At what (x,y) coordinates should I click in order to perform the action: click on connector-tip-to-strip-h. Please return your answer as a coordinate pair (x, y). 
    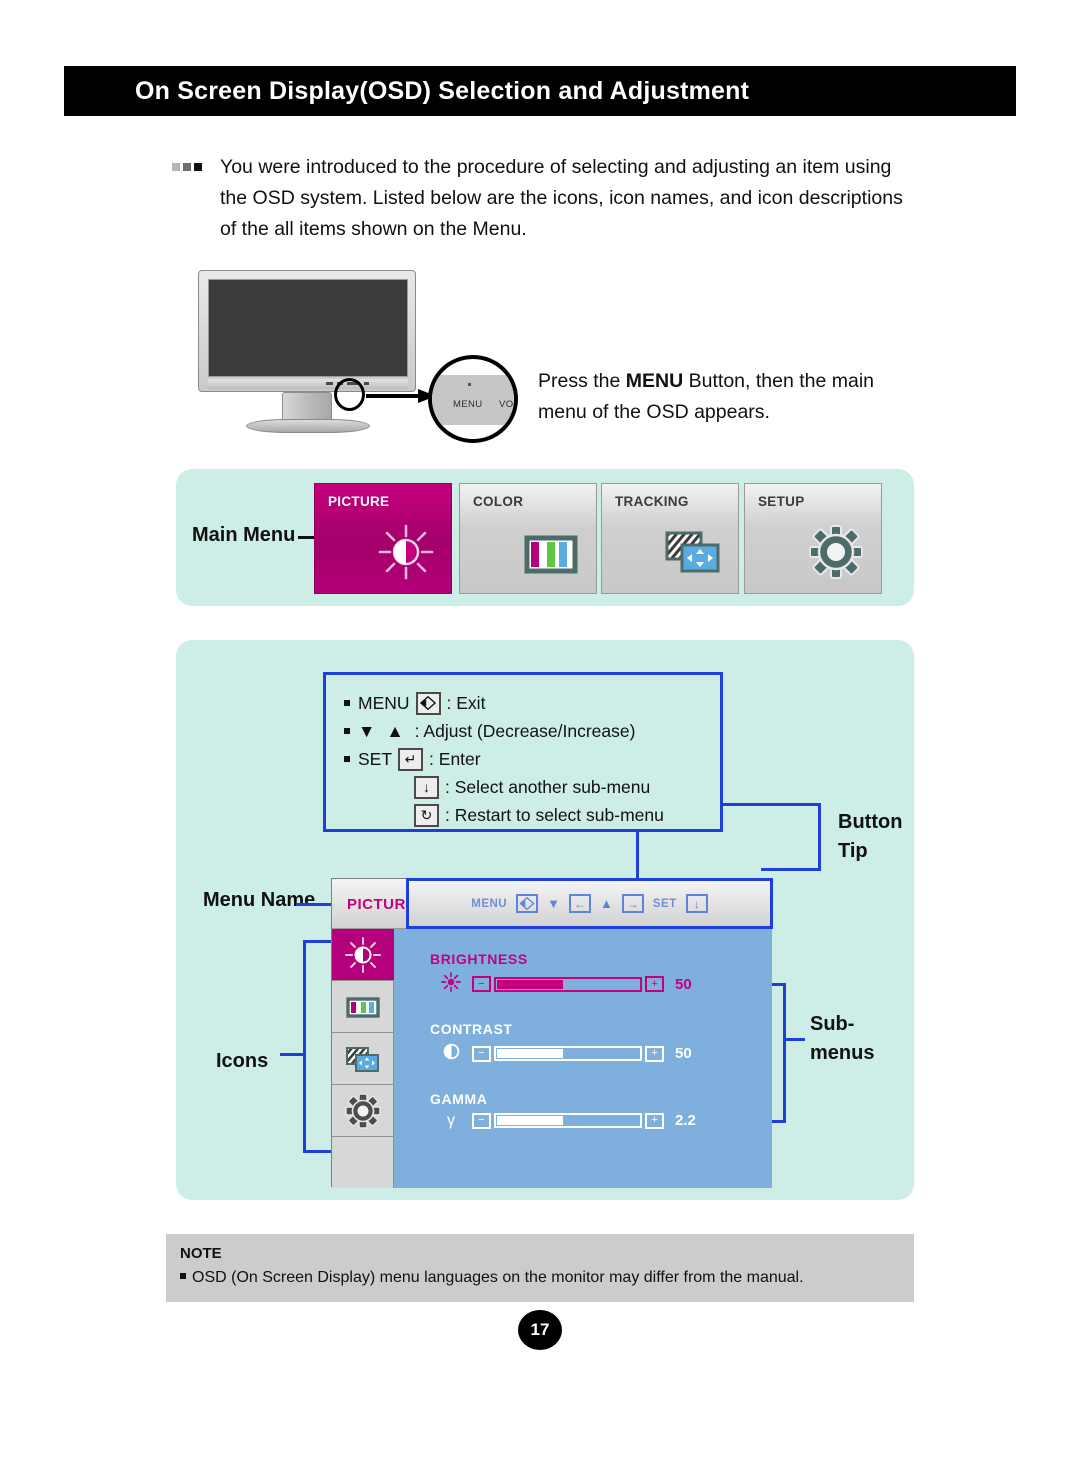
    Looking at the image, I should click on (791, 869).